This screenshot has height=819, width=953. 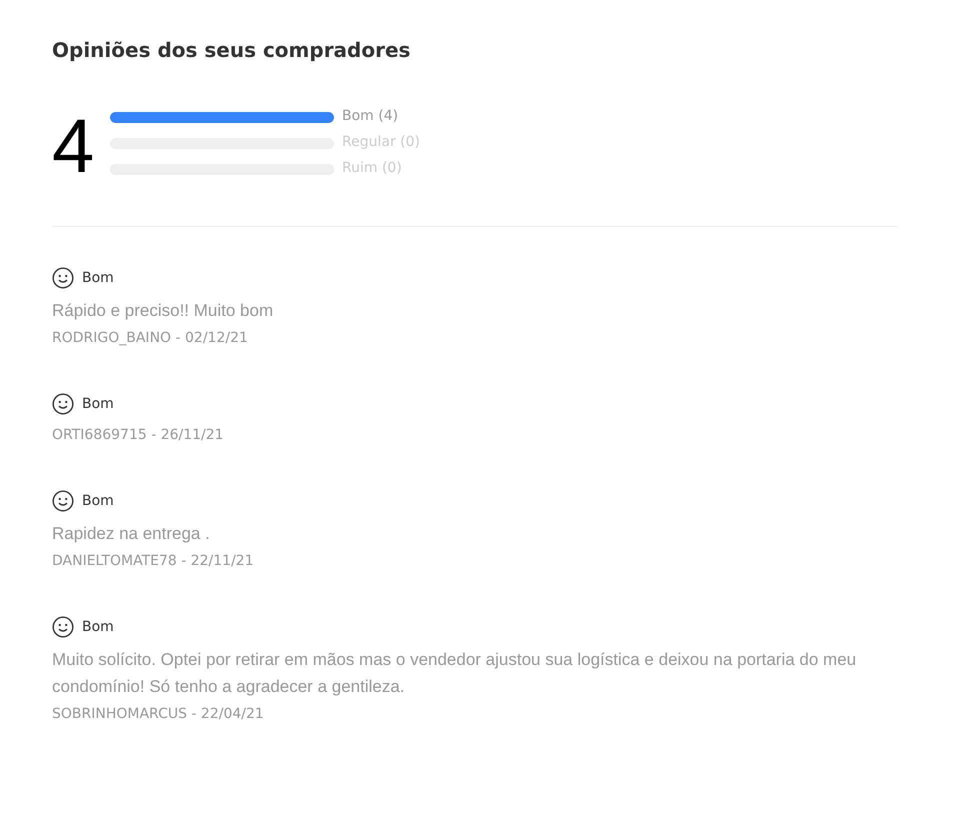 What do you see at coordinates (153, 561) in the screenshot?
I see `review-author: DANIELTOMATE78 - 22/11/21` at bounding box center [153, 561].